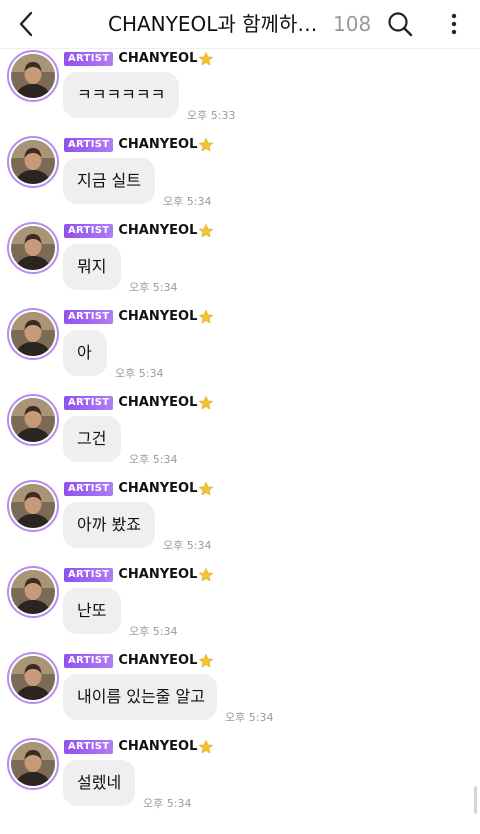  Describe the element at coordinates (121, 95) in the screenshot. I see `message-bubble: ㅋㅋㅋㅋㅋㅋ` at that location.